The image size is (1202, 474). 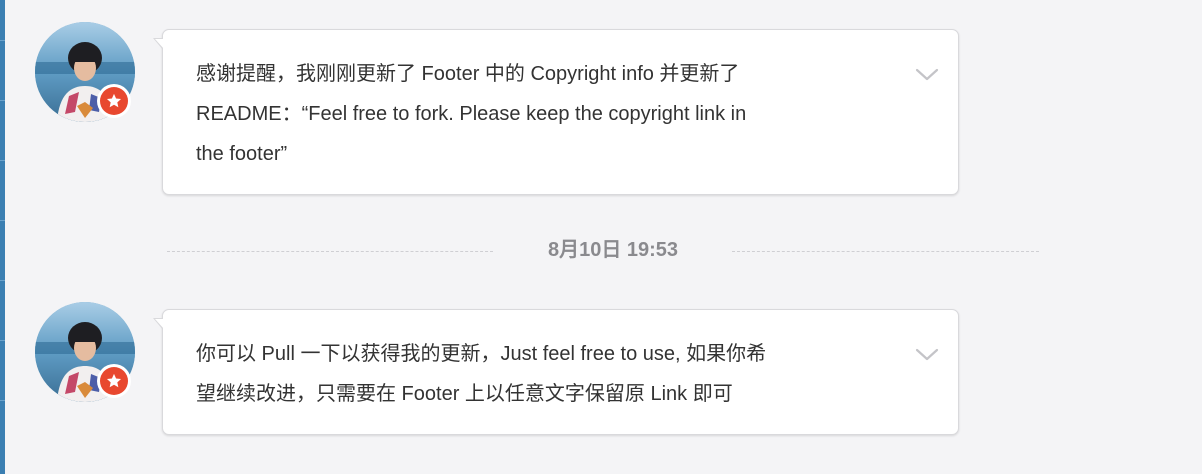 What do you see at coordinates (885, 251) in the screenshot?
I see `divider-line-right` at bounding box center [885, 251].